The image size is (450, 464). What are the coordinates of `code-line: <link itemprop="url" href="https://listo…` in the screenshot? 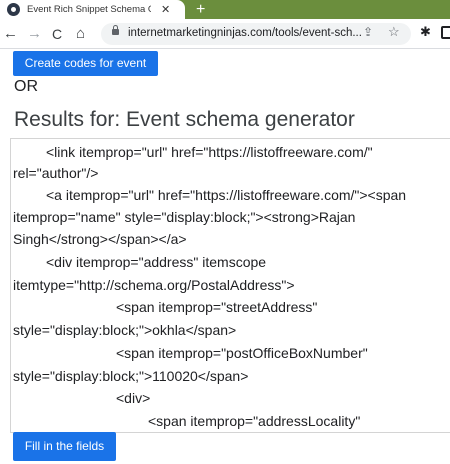 It's located at (209, 152).